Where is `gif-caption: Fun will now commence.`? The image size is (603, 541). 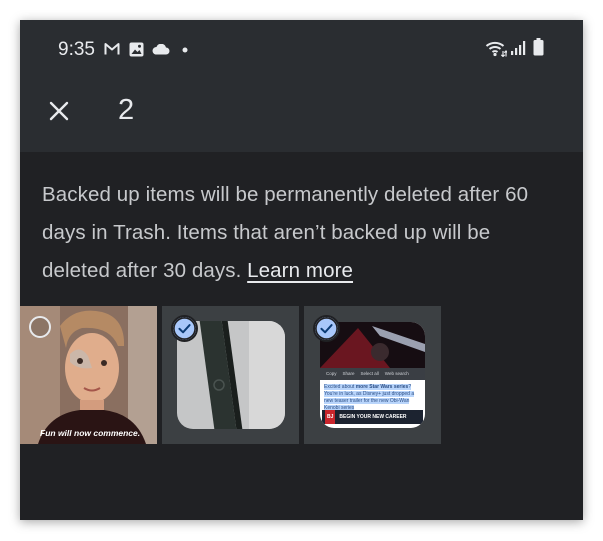 gif-caption: Fun will now commence. is located at coordinates (90, 433).